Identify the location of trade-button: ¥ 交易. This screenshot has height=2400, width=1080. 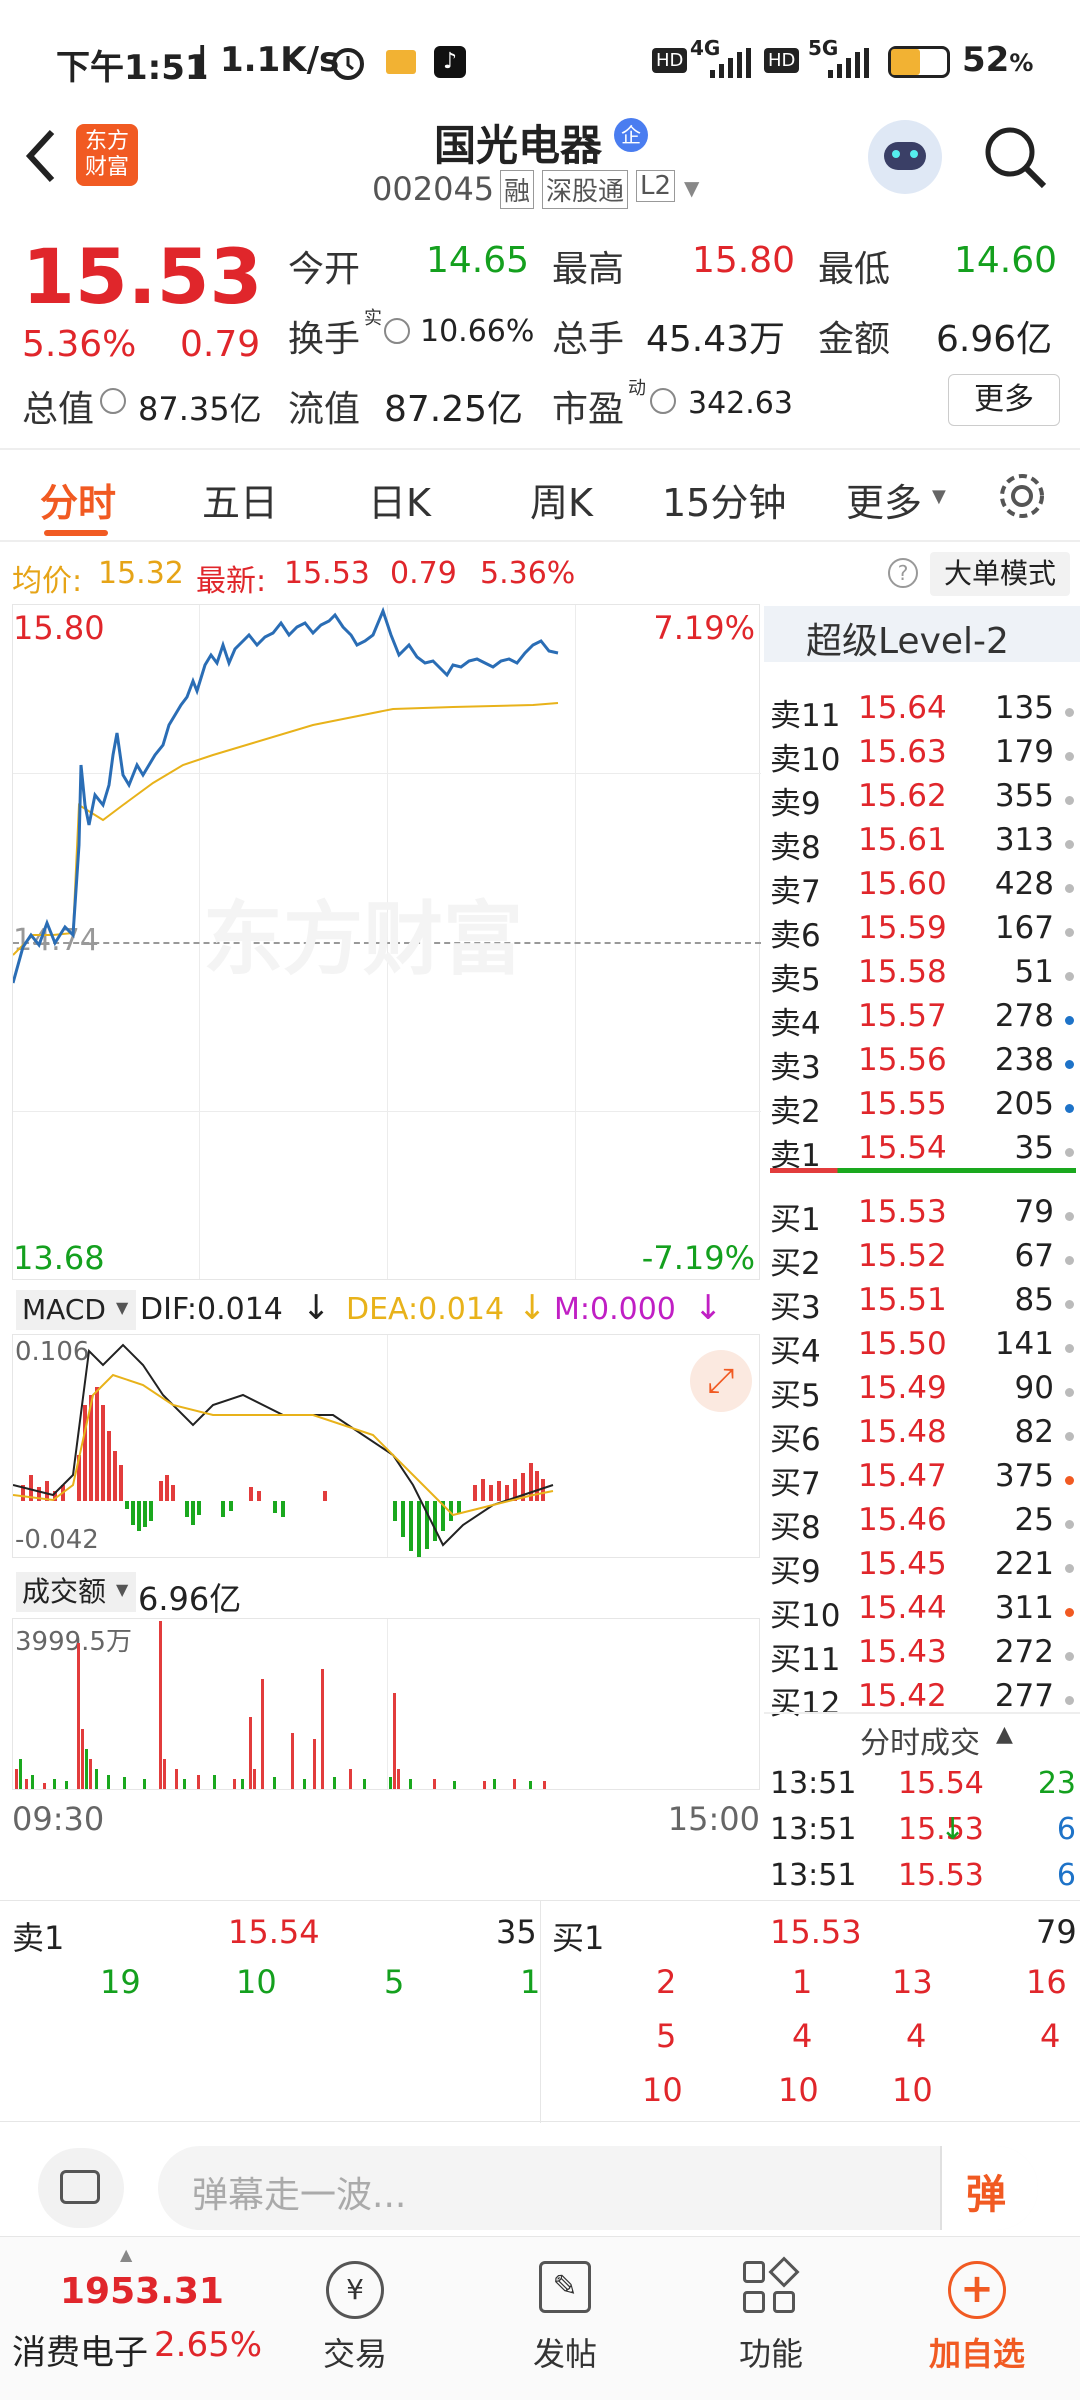
(355, 2318).